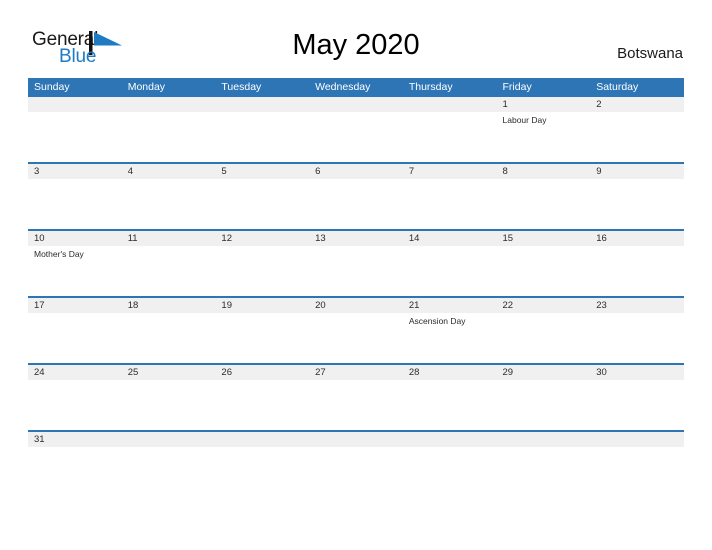 The height and width of the screenshot is (550, 712). Describe the element at coordinates (544, 263) in the screenshot. I see `calendar-day-cell: 15` at that location.